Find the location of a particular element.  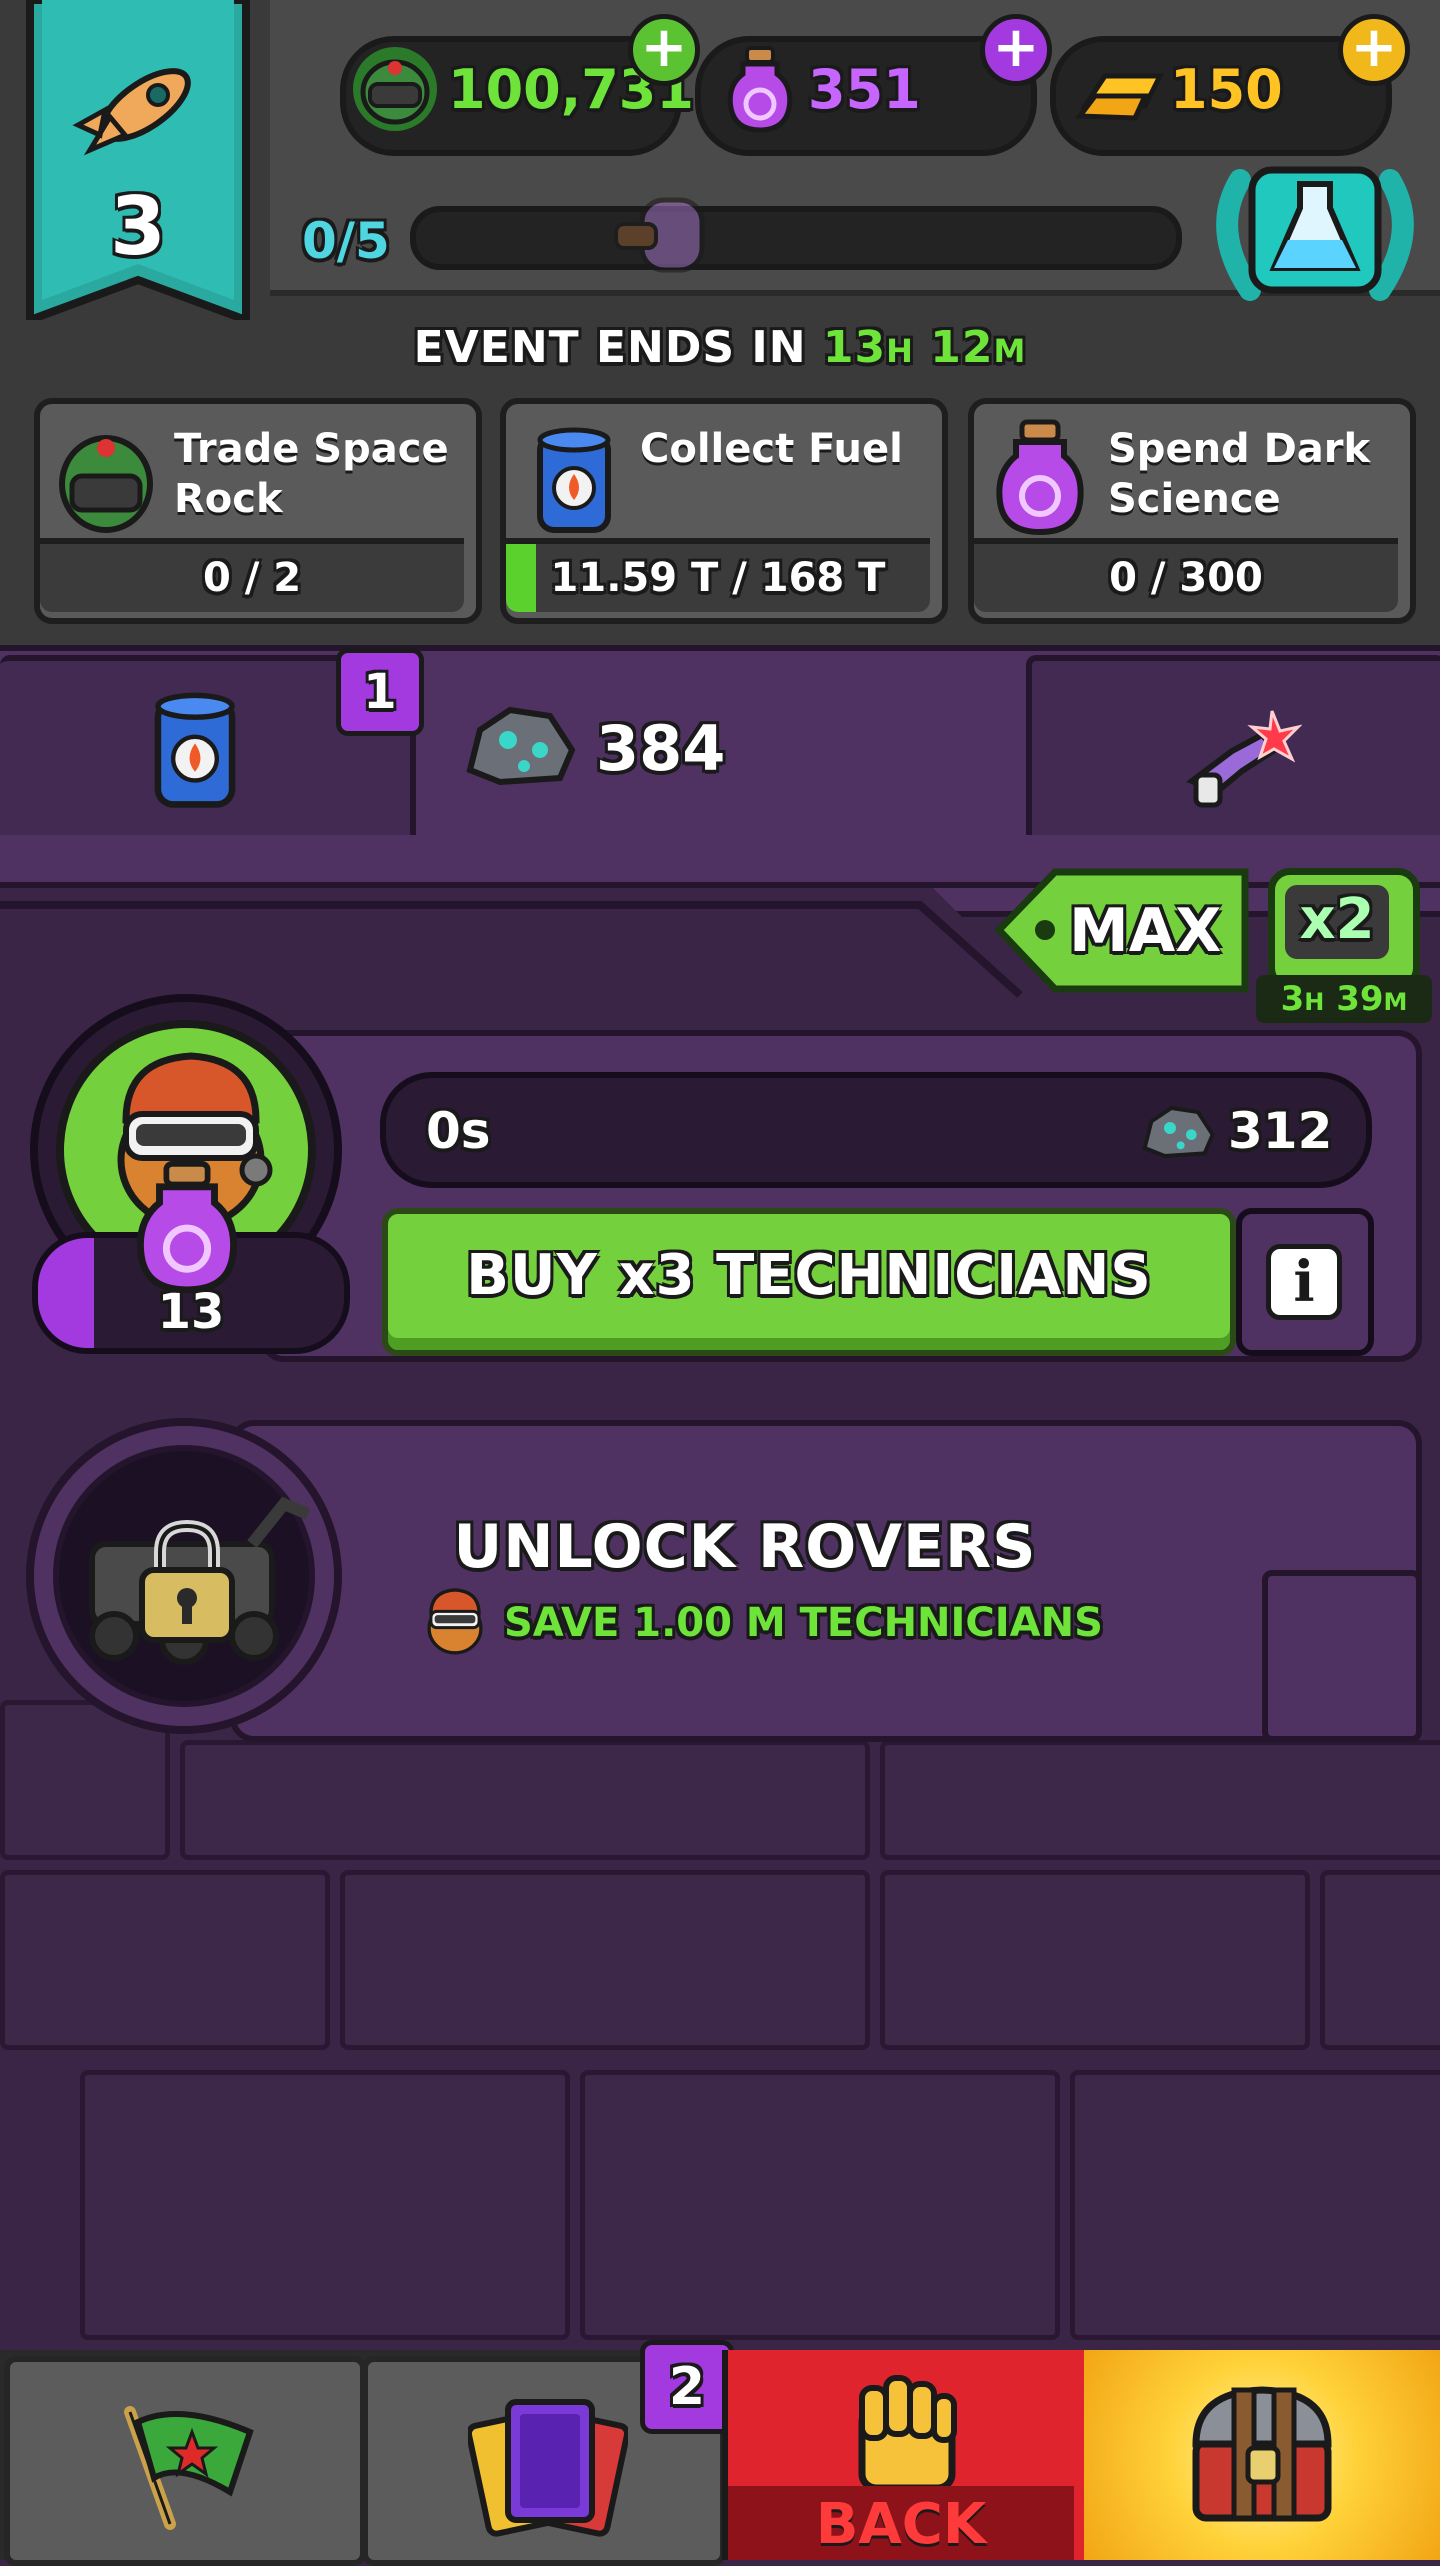

lab-button is located at coordinates (1315, 230).